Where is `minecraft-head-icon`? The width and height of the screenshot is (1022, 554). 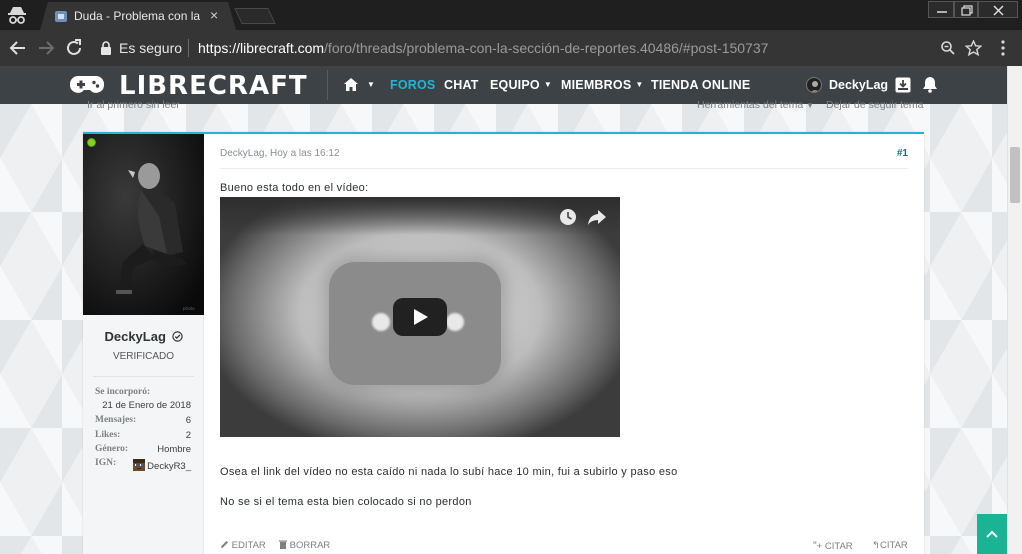 minecraft-head-icon is located at coordinates (139, 465).